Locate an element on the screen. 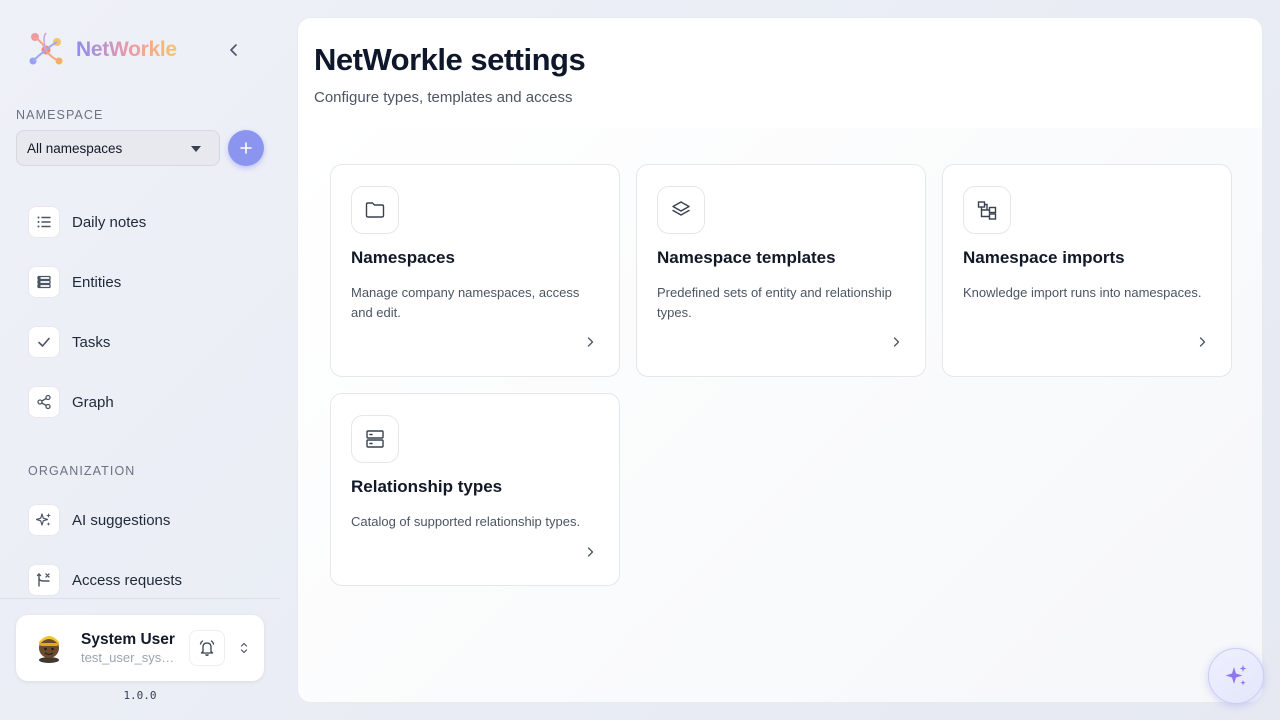 This screenshot has width=1280, height=720. layers-icon is located at coordinates (681, 210).